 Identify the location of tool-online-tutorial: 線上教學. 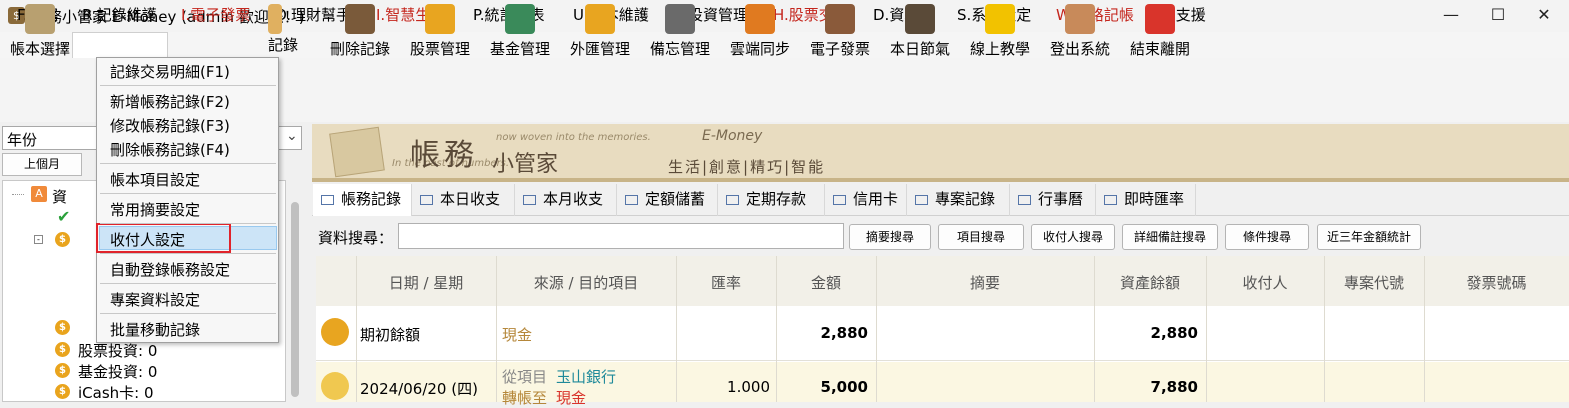
(1000, 31).